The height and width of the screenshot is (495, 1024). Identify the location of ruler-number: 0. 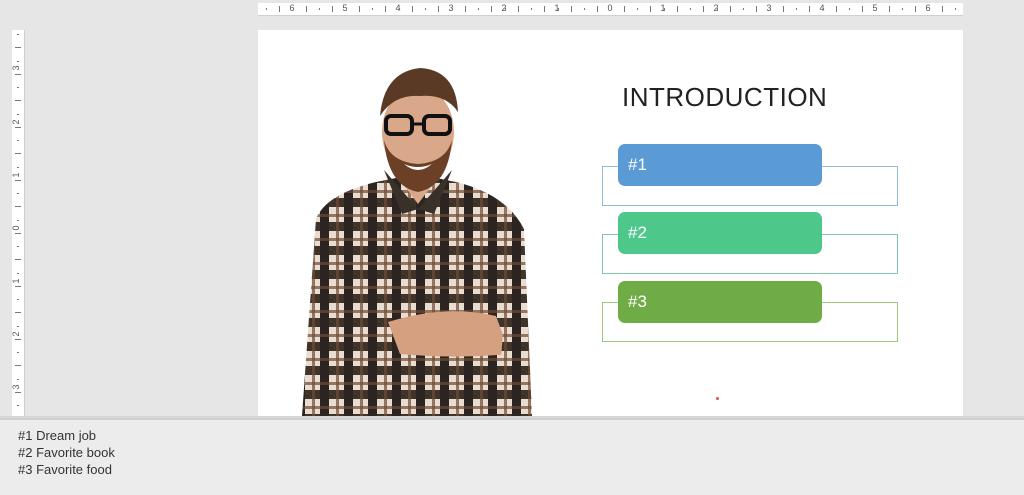
(16, 228).